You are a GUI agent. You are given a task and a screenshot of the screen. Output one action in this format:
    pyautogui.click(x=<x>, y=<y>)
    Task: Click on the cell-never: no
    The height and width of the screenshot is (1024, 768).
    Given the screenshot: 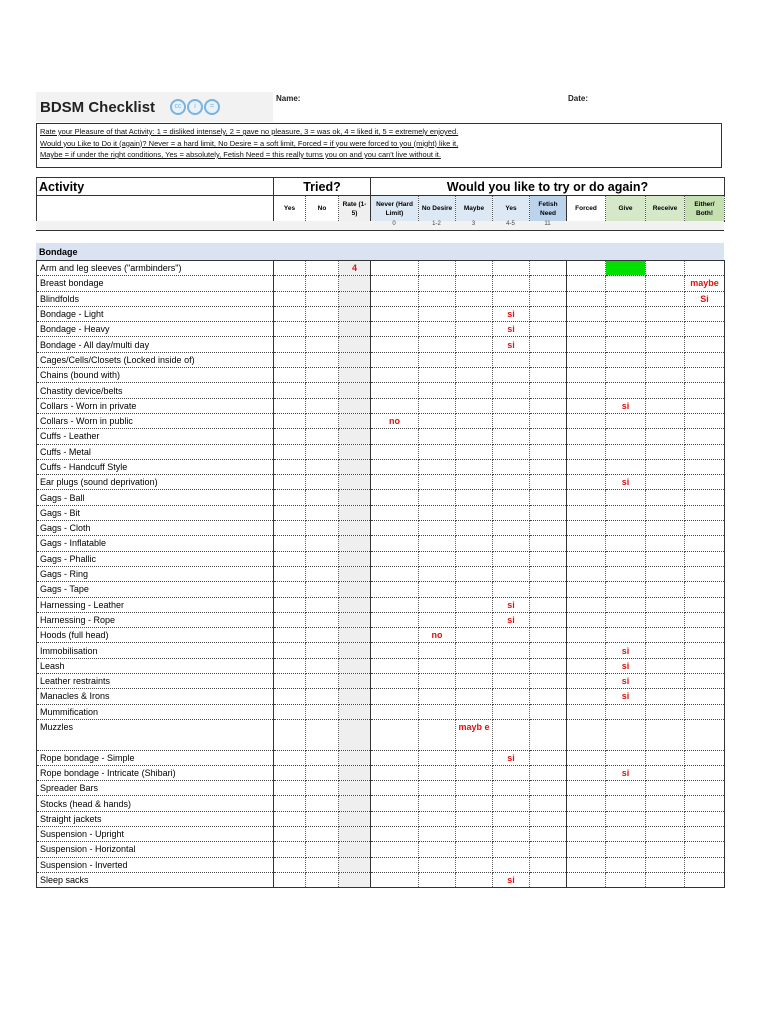 What is the action you would take?
    pyautogui.click(x=394, y=421)
    